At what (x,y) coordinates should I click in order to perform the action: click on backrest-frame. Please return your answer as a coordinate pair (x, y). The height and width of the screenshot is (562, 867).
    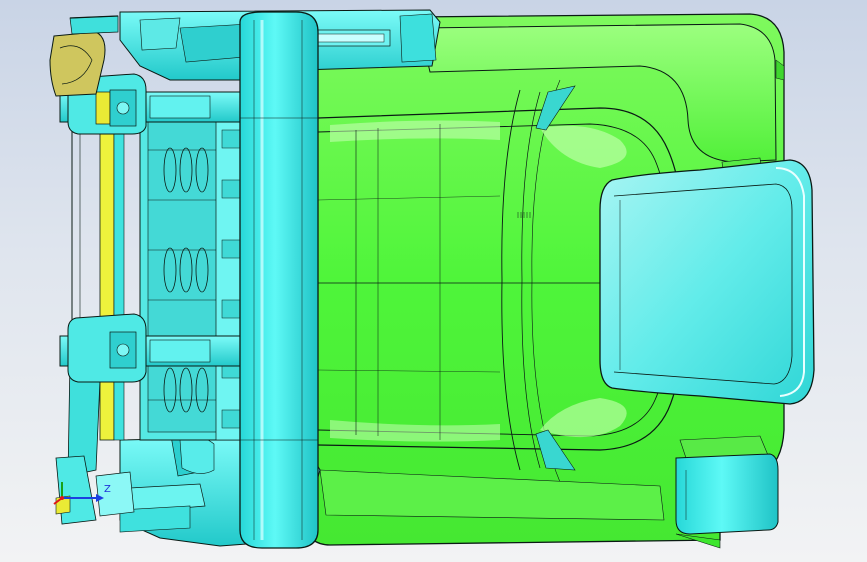
    Looking at the image, I should click on (279, 280).